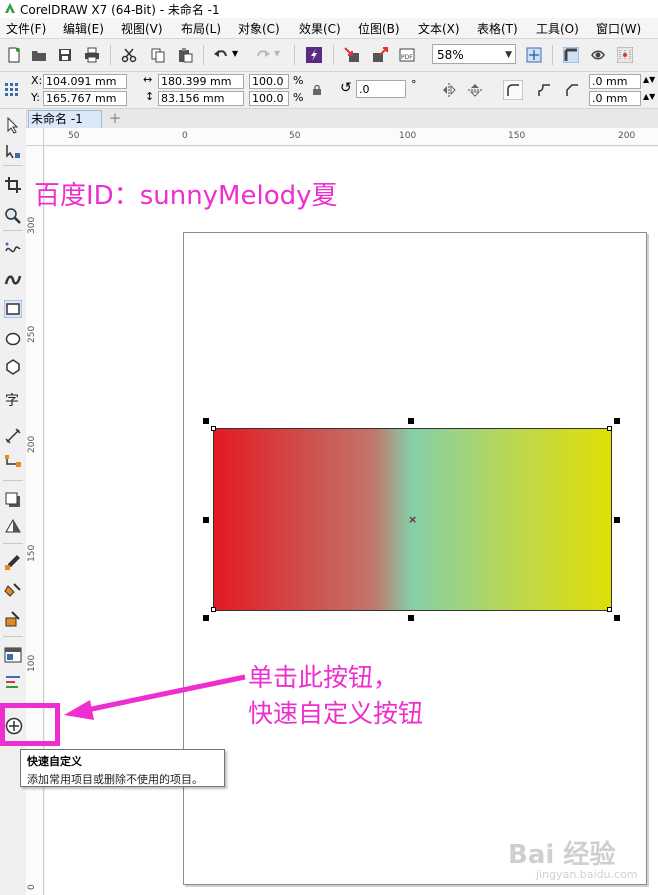 Image resolution: width=658 pixels, height=895 pixels. Describe the element at coordinates (39, 55) in the screenshot. I see `open-folder-icon` at that location.